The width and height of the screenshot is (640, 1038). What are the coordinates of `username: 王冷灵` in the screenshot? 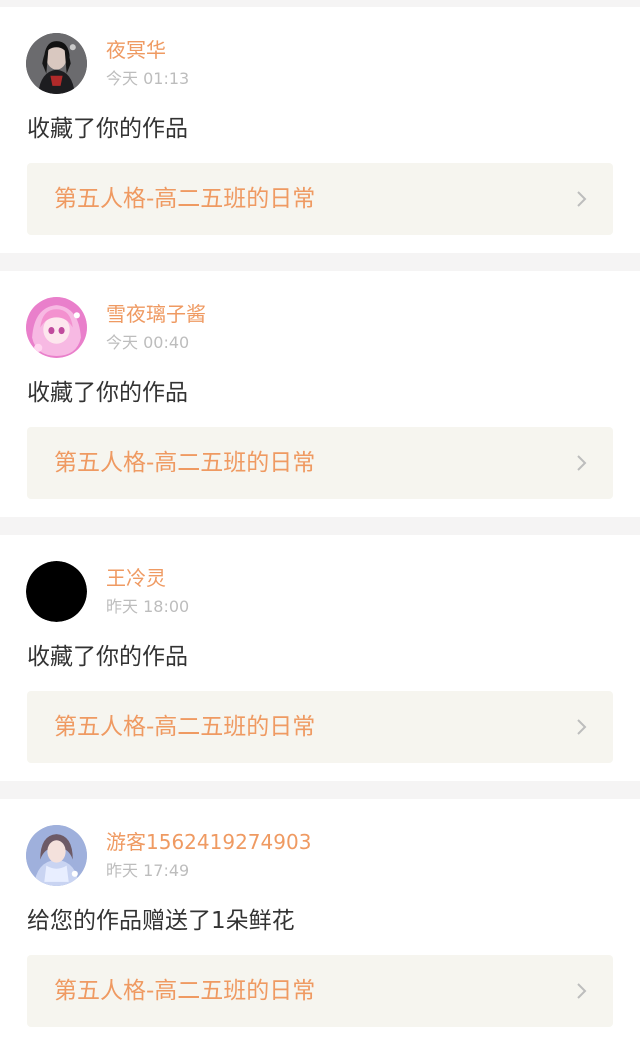 It's located at (136, 578).